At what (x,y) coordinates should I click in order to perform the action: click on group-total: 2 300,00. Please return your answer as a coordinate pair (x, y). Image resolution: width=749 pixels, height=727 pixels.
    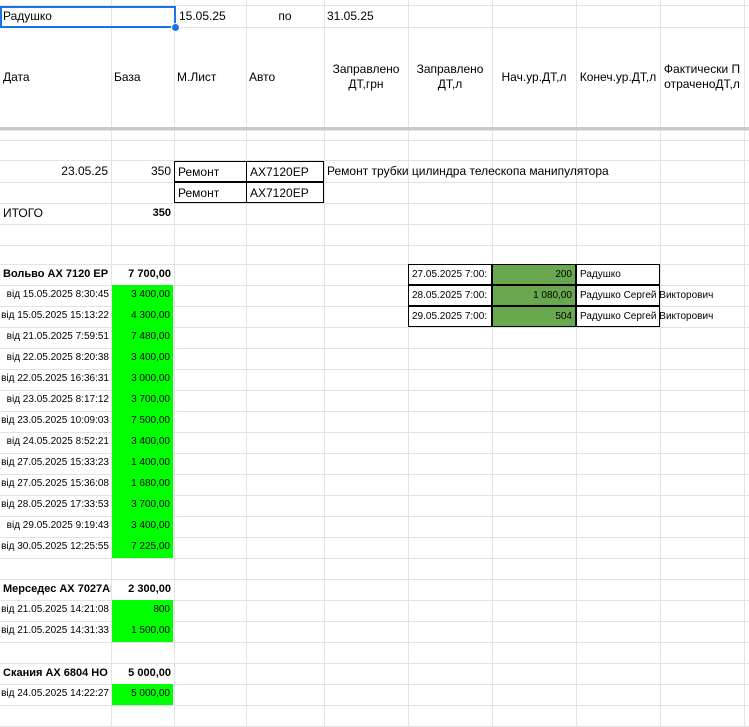
    Looking at the image, I should click on (142, 589).